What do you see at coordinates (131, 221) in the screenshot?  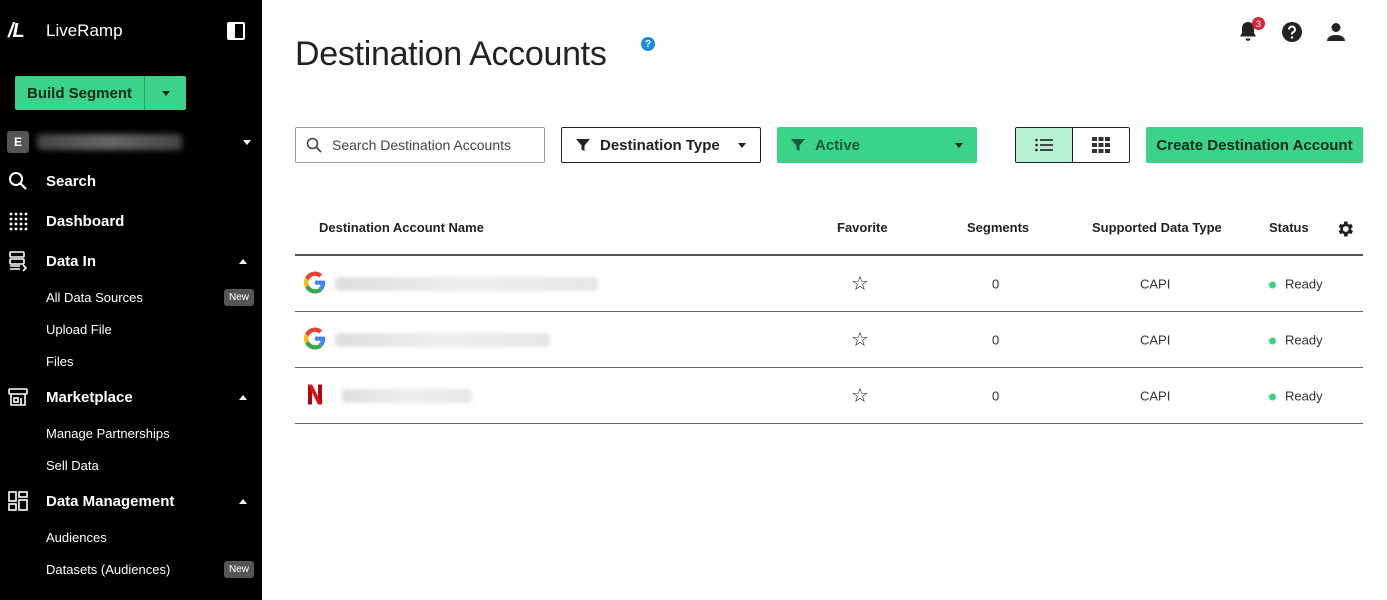 I see `sidebar-item-dashboard: Dashboard` at bounding box center [131, 221].